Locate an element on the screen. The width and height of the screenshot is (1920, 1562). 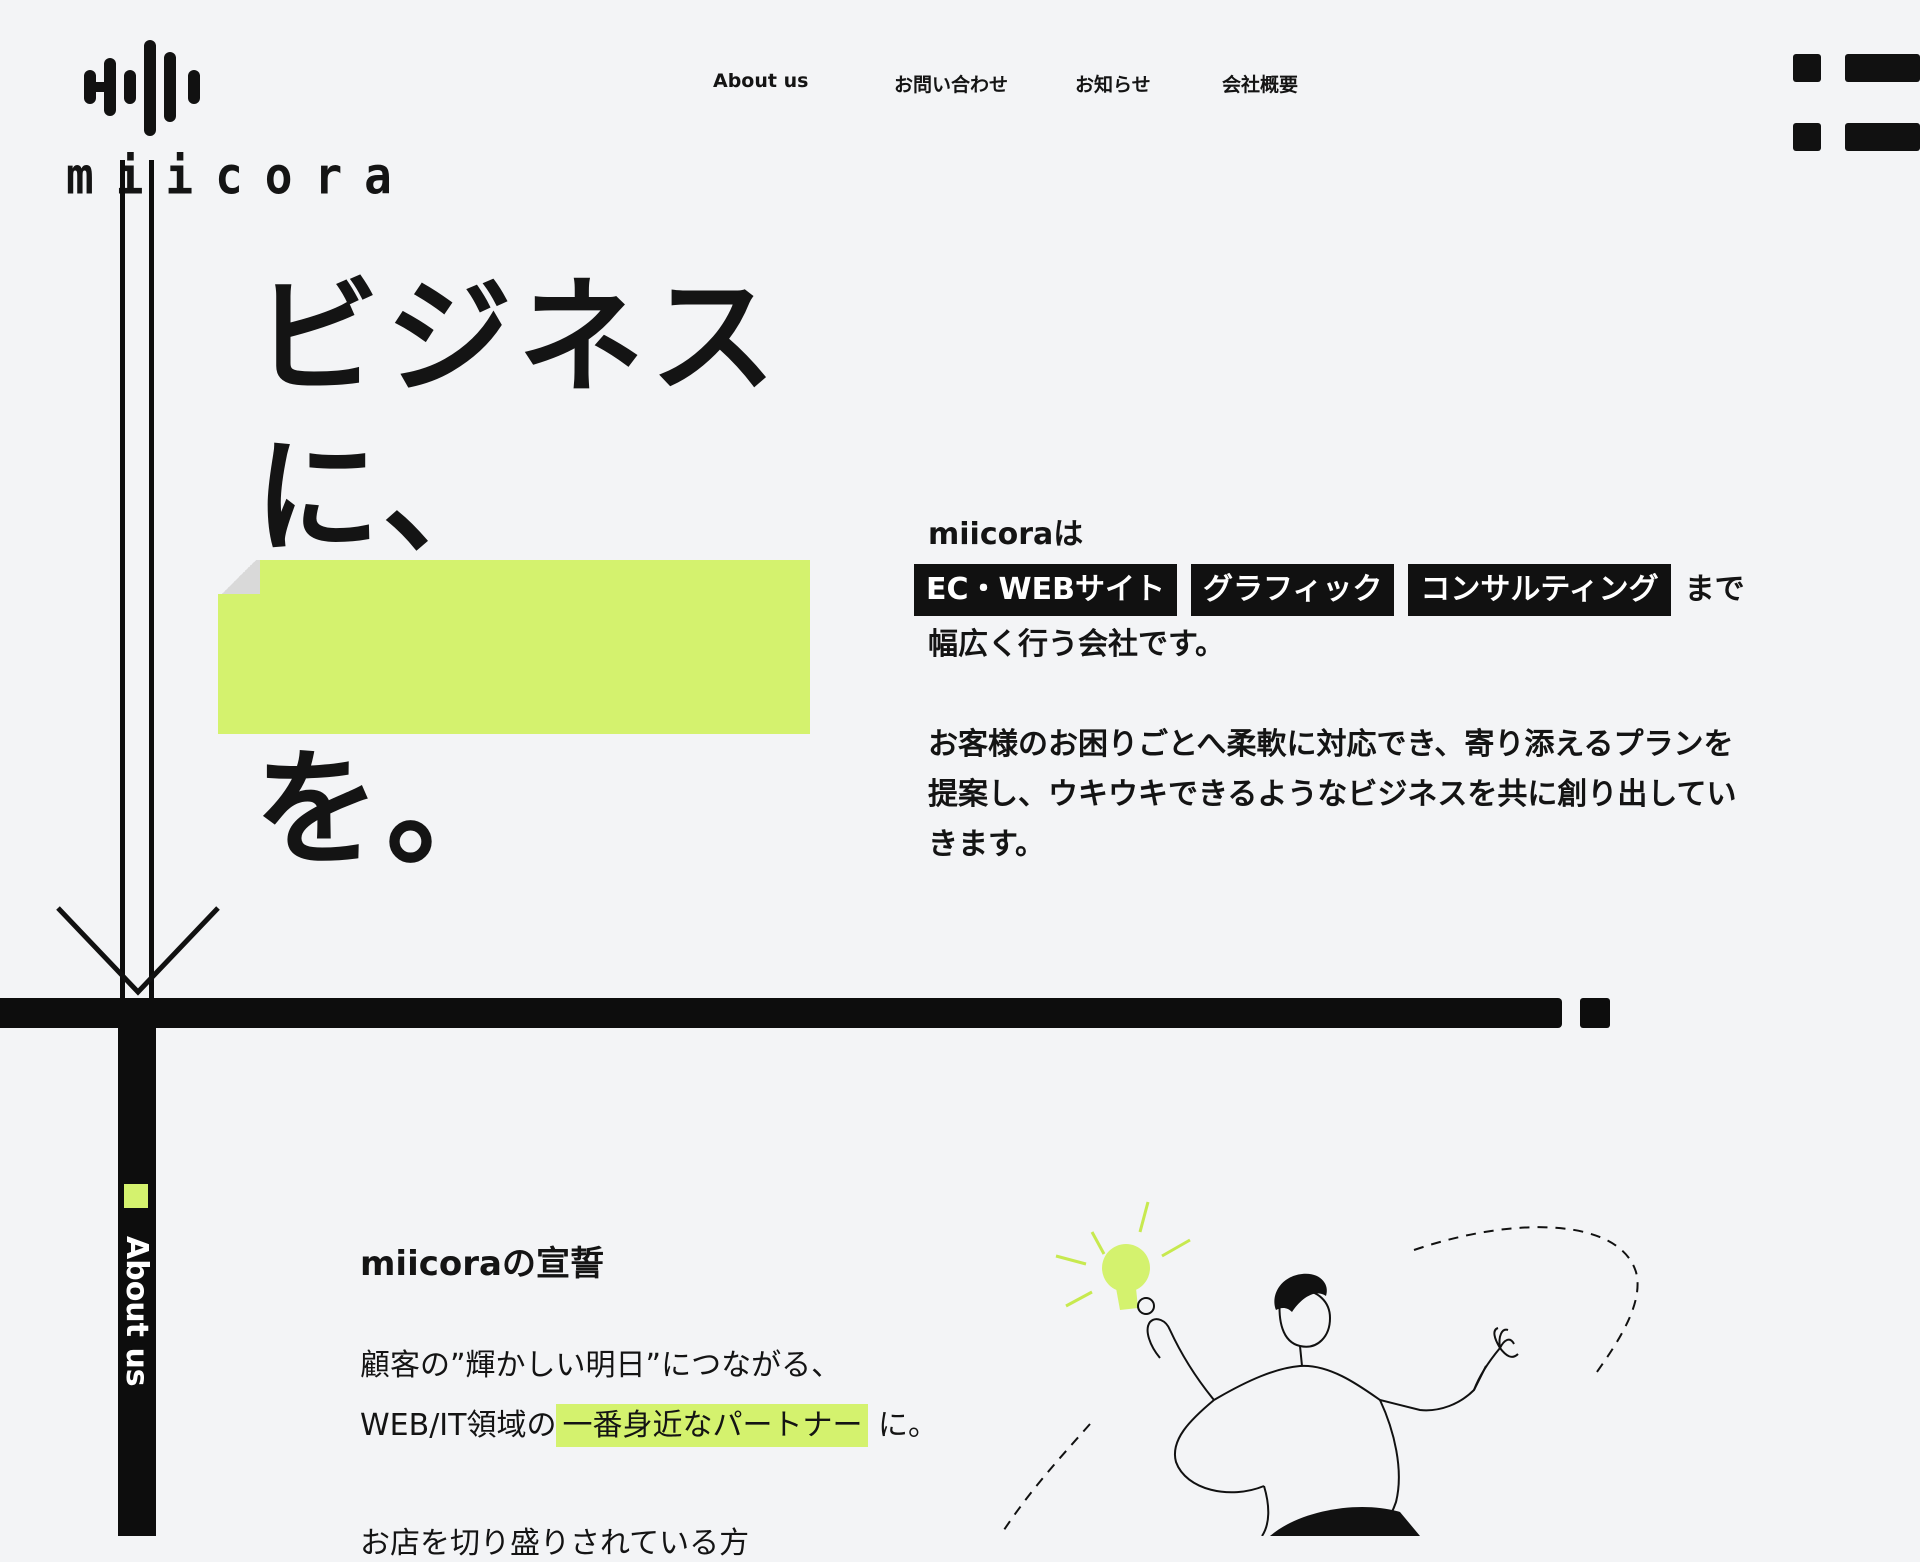
about-heading: miicoraの宣誓 is located at coordinates (482, 1264).